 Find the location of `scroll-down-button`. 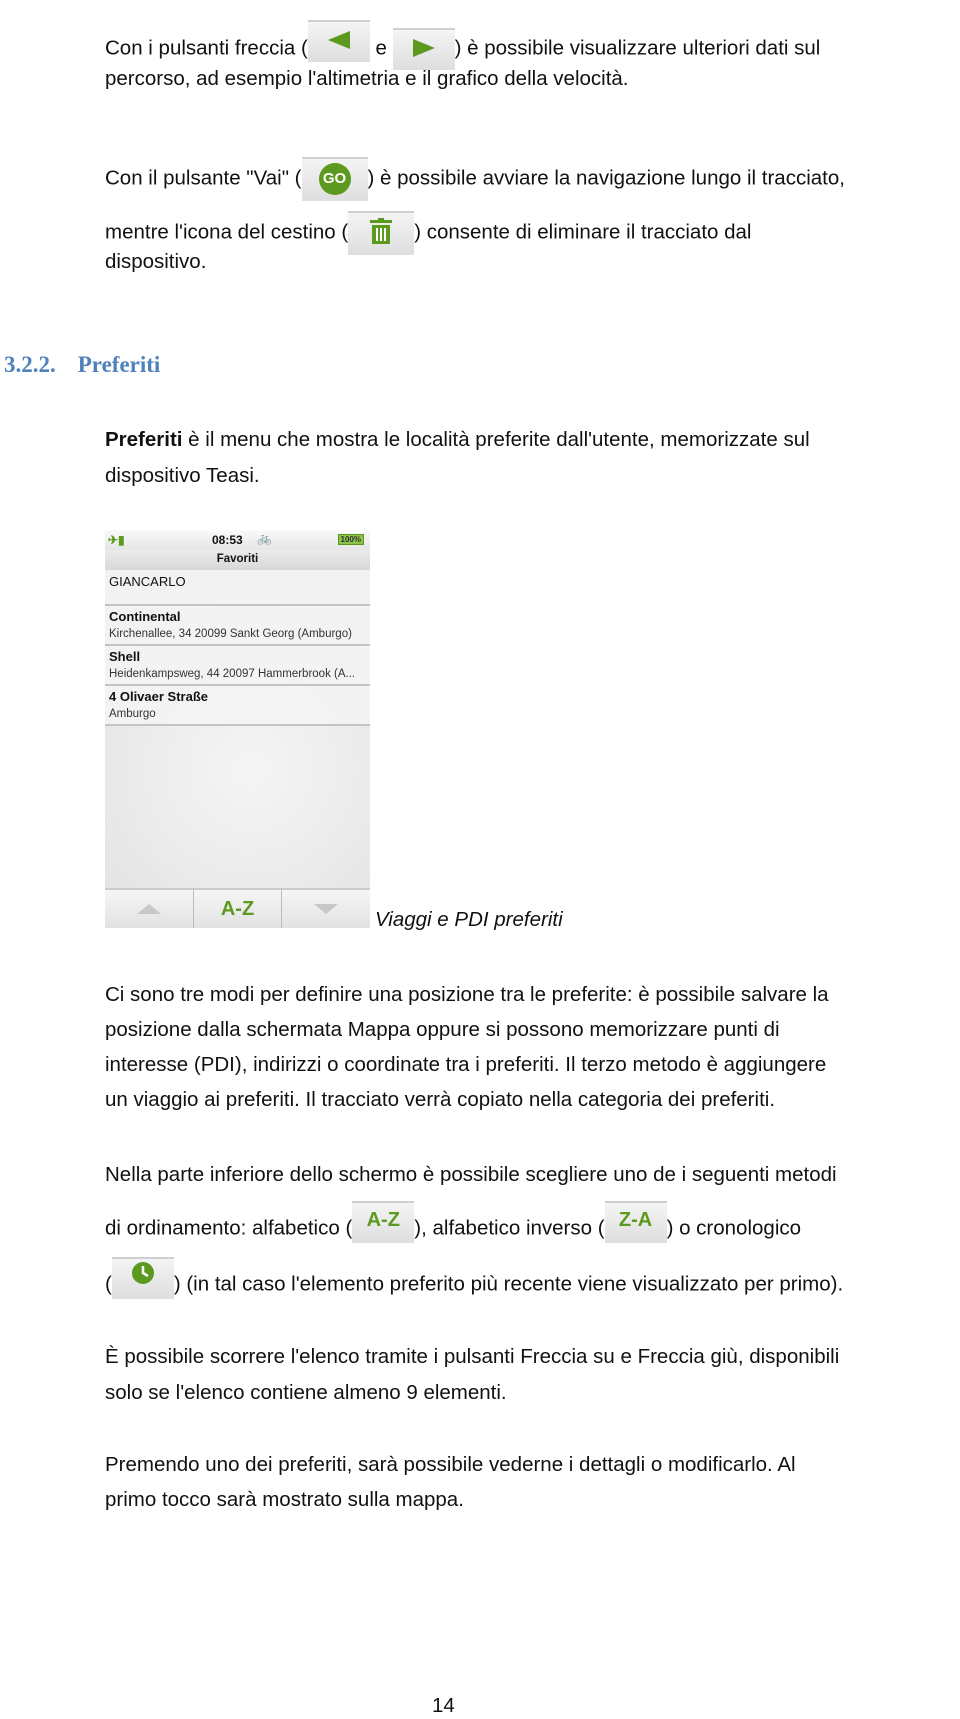

scroll-down-button is located at coordinates (326, 909).